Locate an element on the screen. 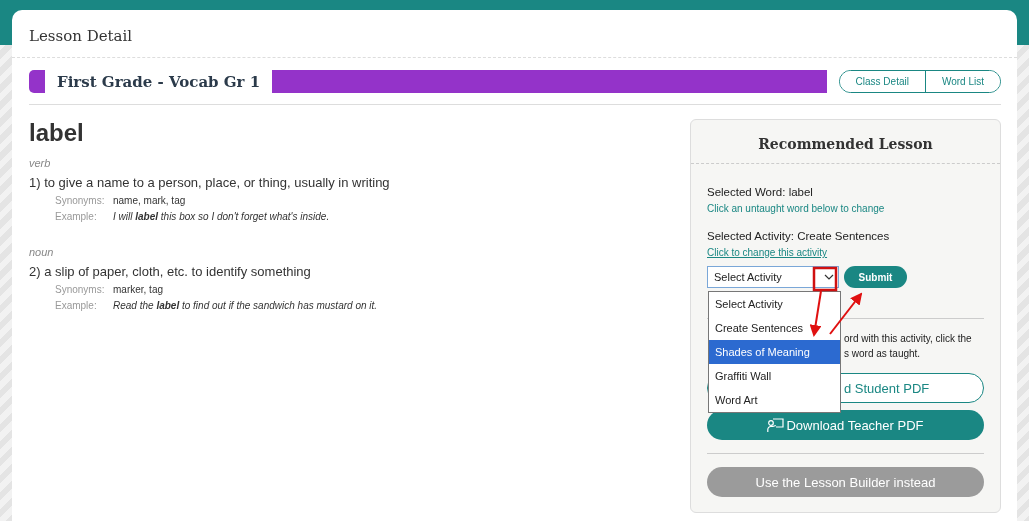 The width and height of the screenshot is (1029, 521). note-text: ord with this activity, click the is located at coordinates (908, 339).